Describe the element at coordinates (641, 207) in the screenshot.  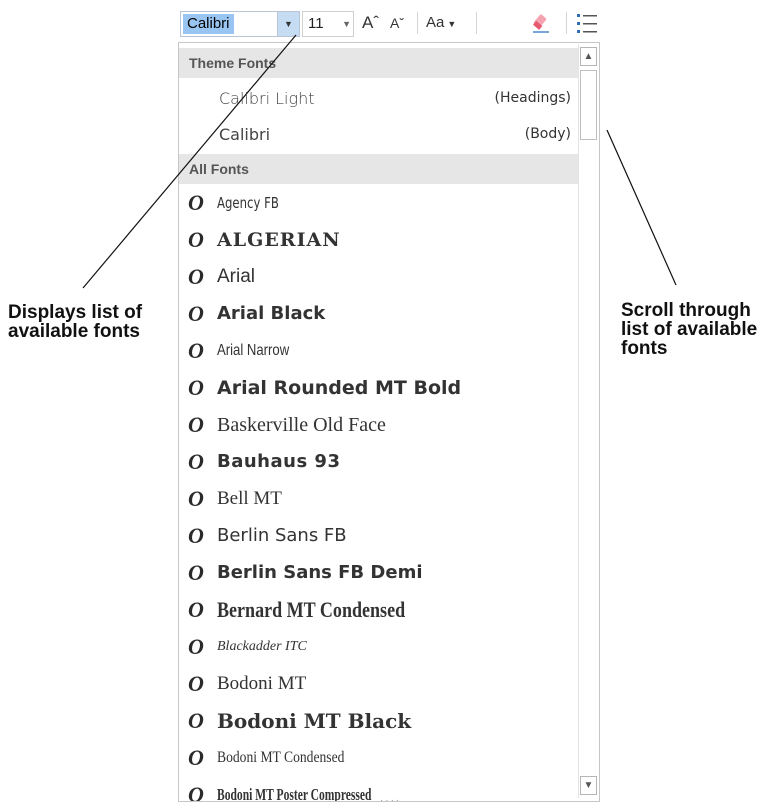
I see `right-leader-line` at that location.